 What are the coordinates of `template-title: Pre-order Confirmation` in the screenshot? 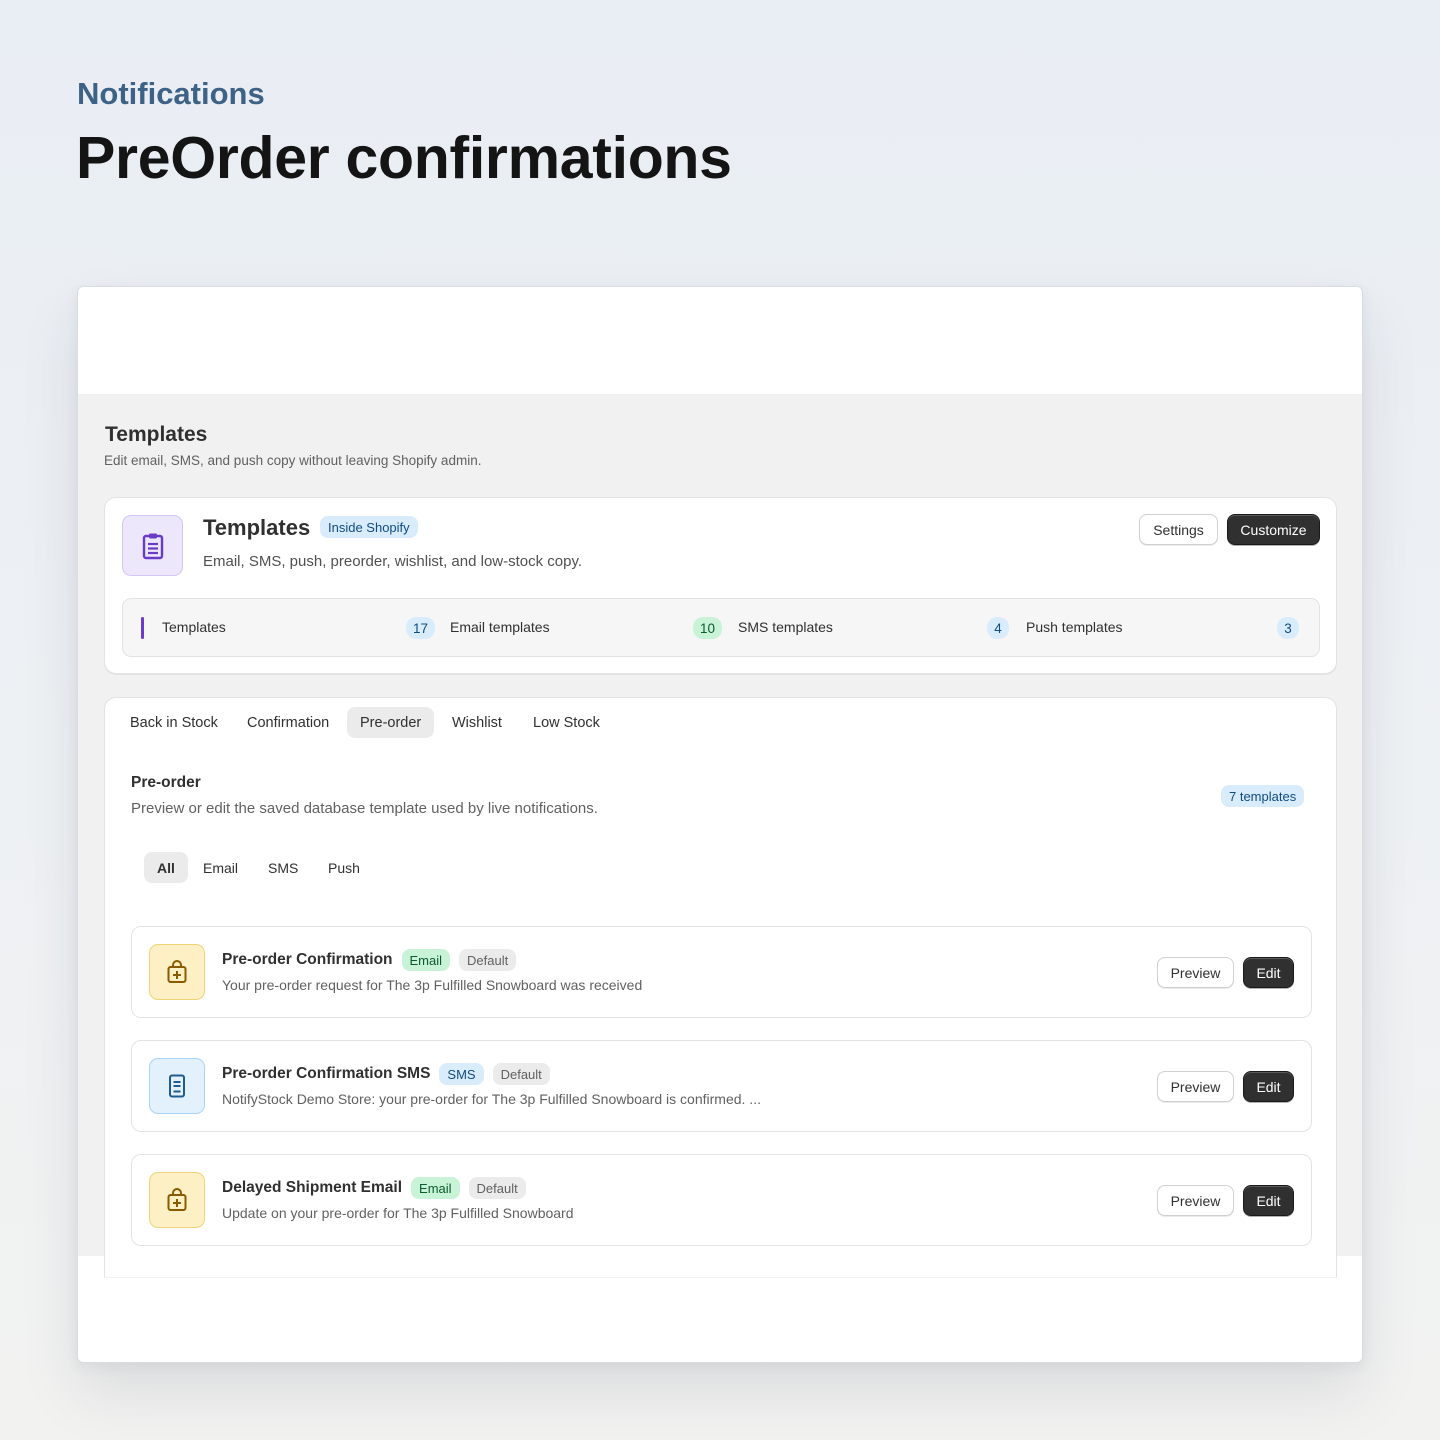 It's located at (307, 959).